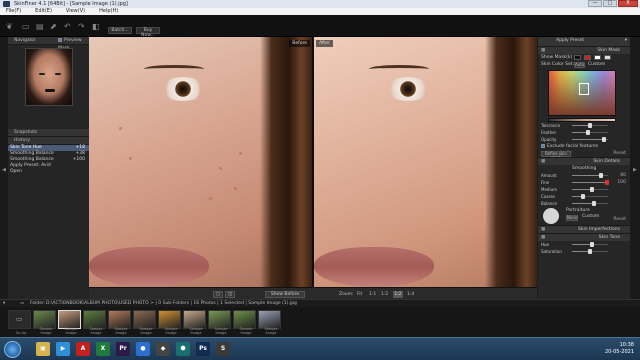 Image resolution: width=640 pixels, height=360 pixels. What do you see at coordinates (410, 294) in the screenshot?
I see `zoom-1-4: 1:4` at bounding box center [410, 294].